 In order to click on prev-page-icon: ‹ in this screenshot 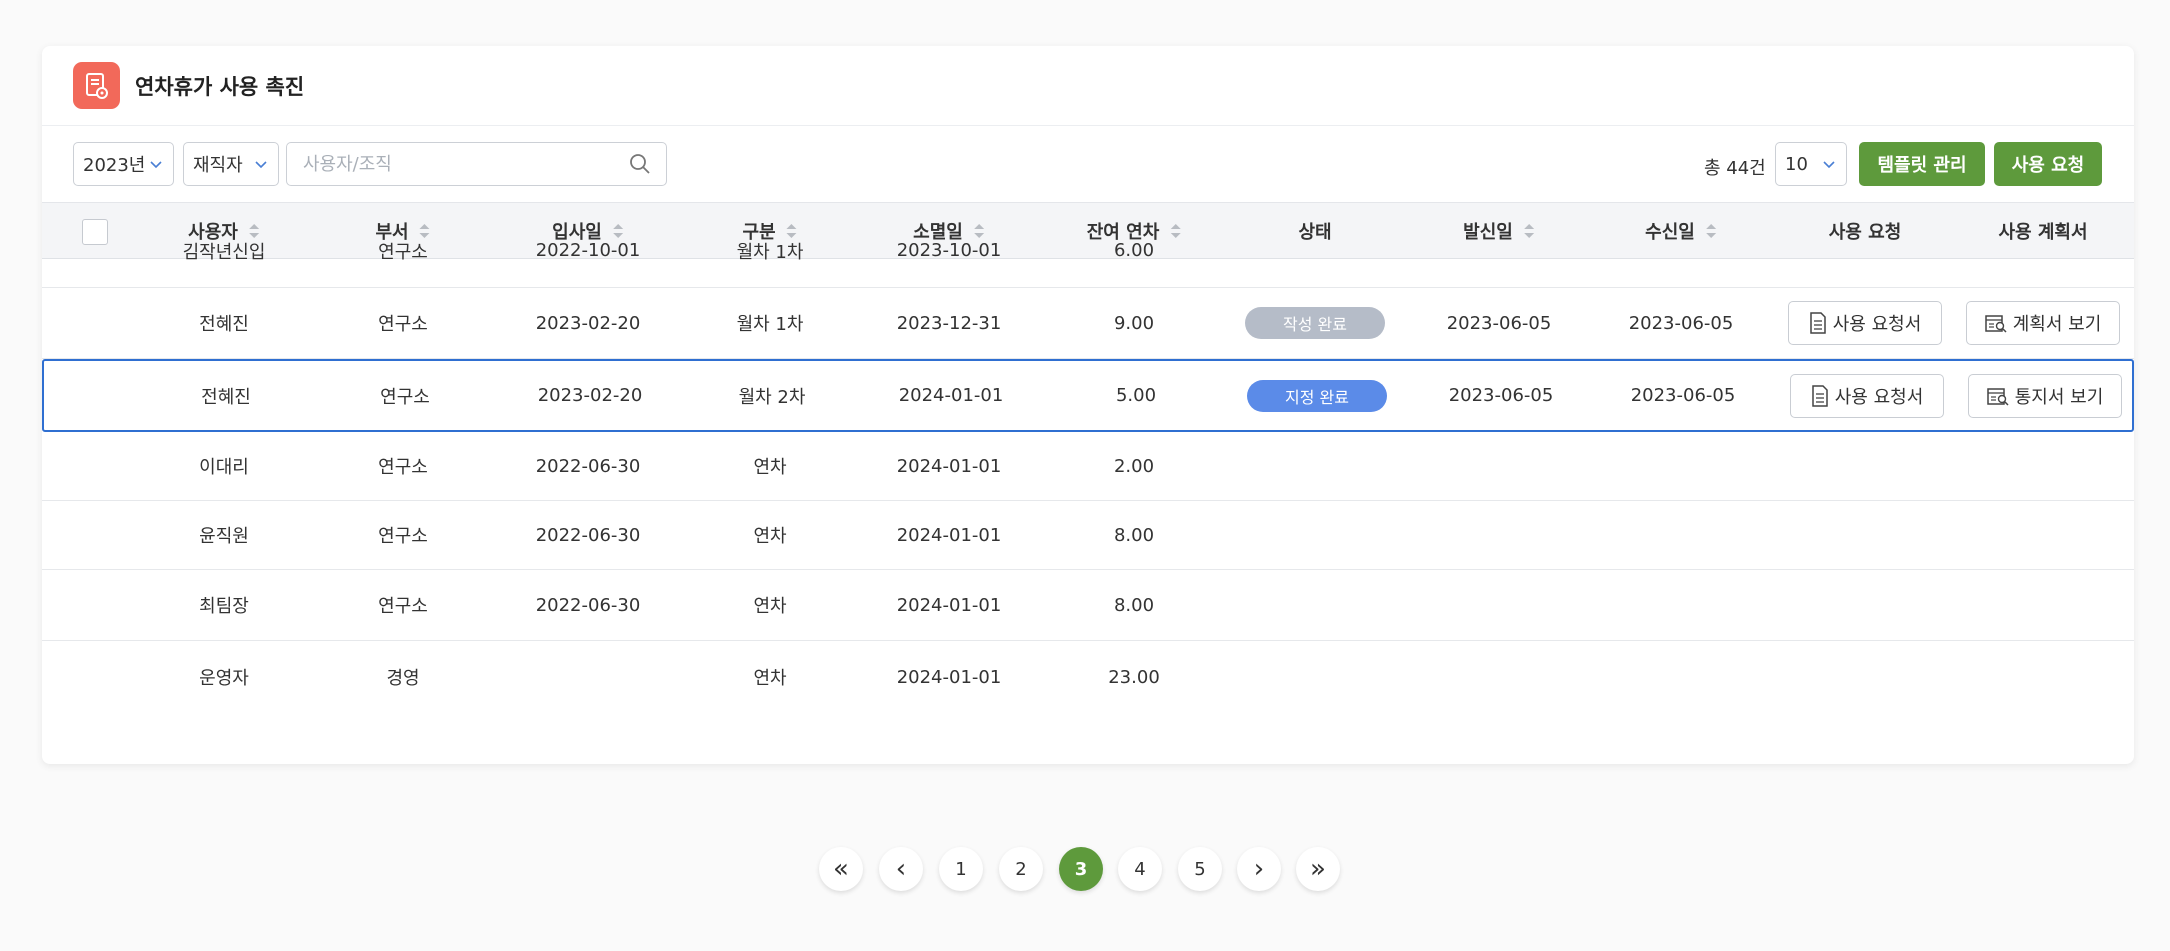, I will do `click(901, 869)`.